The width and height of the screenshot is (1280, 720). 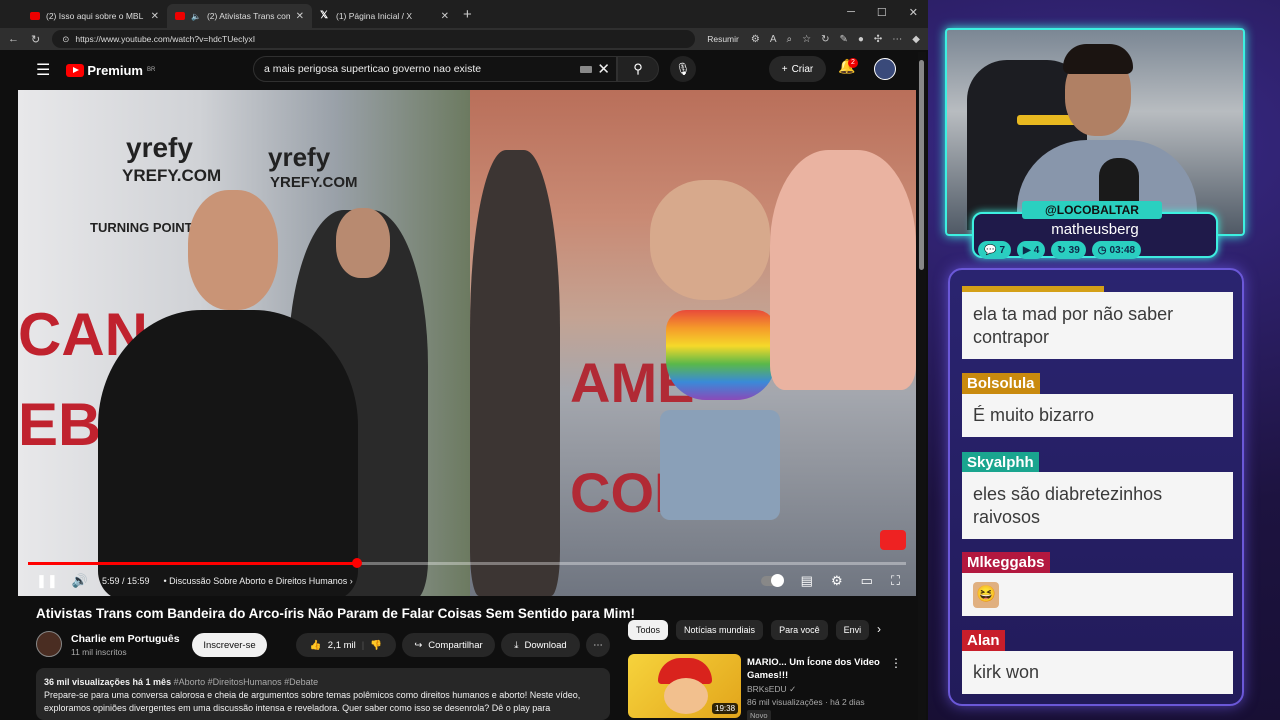 I want to click on subscriber-count: 11 mil inscritos, so click(x=99, y=652).